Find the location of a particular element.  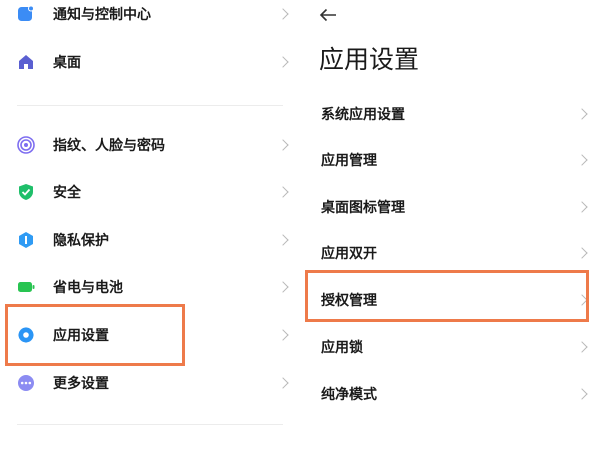

highlight-box-app-settings is located at coordinates (95, 335).